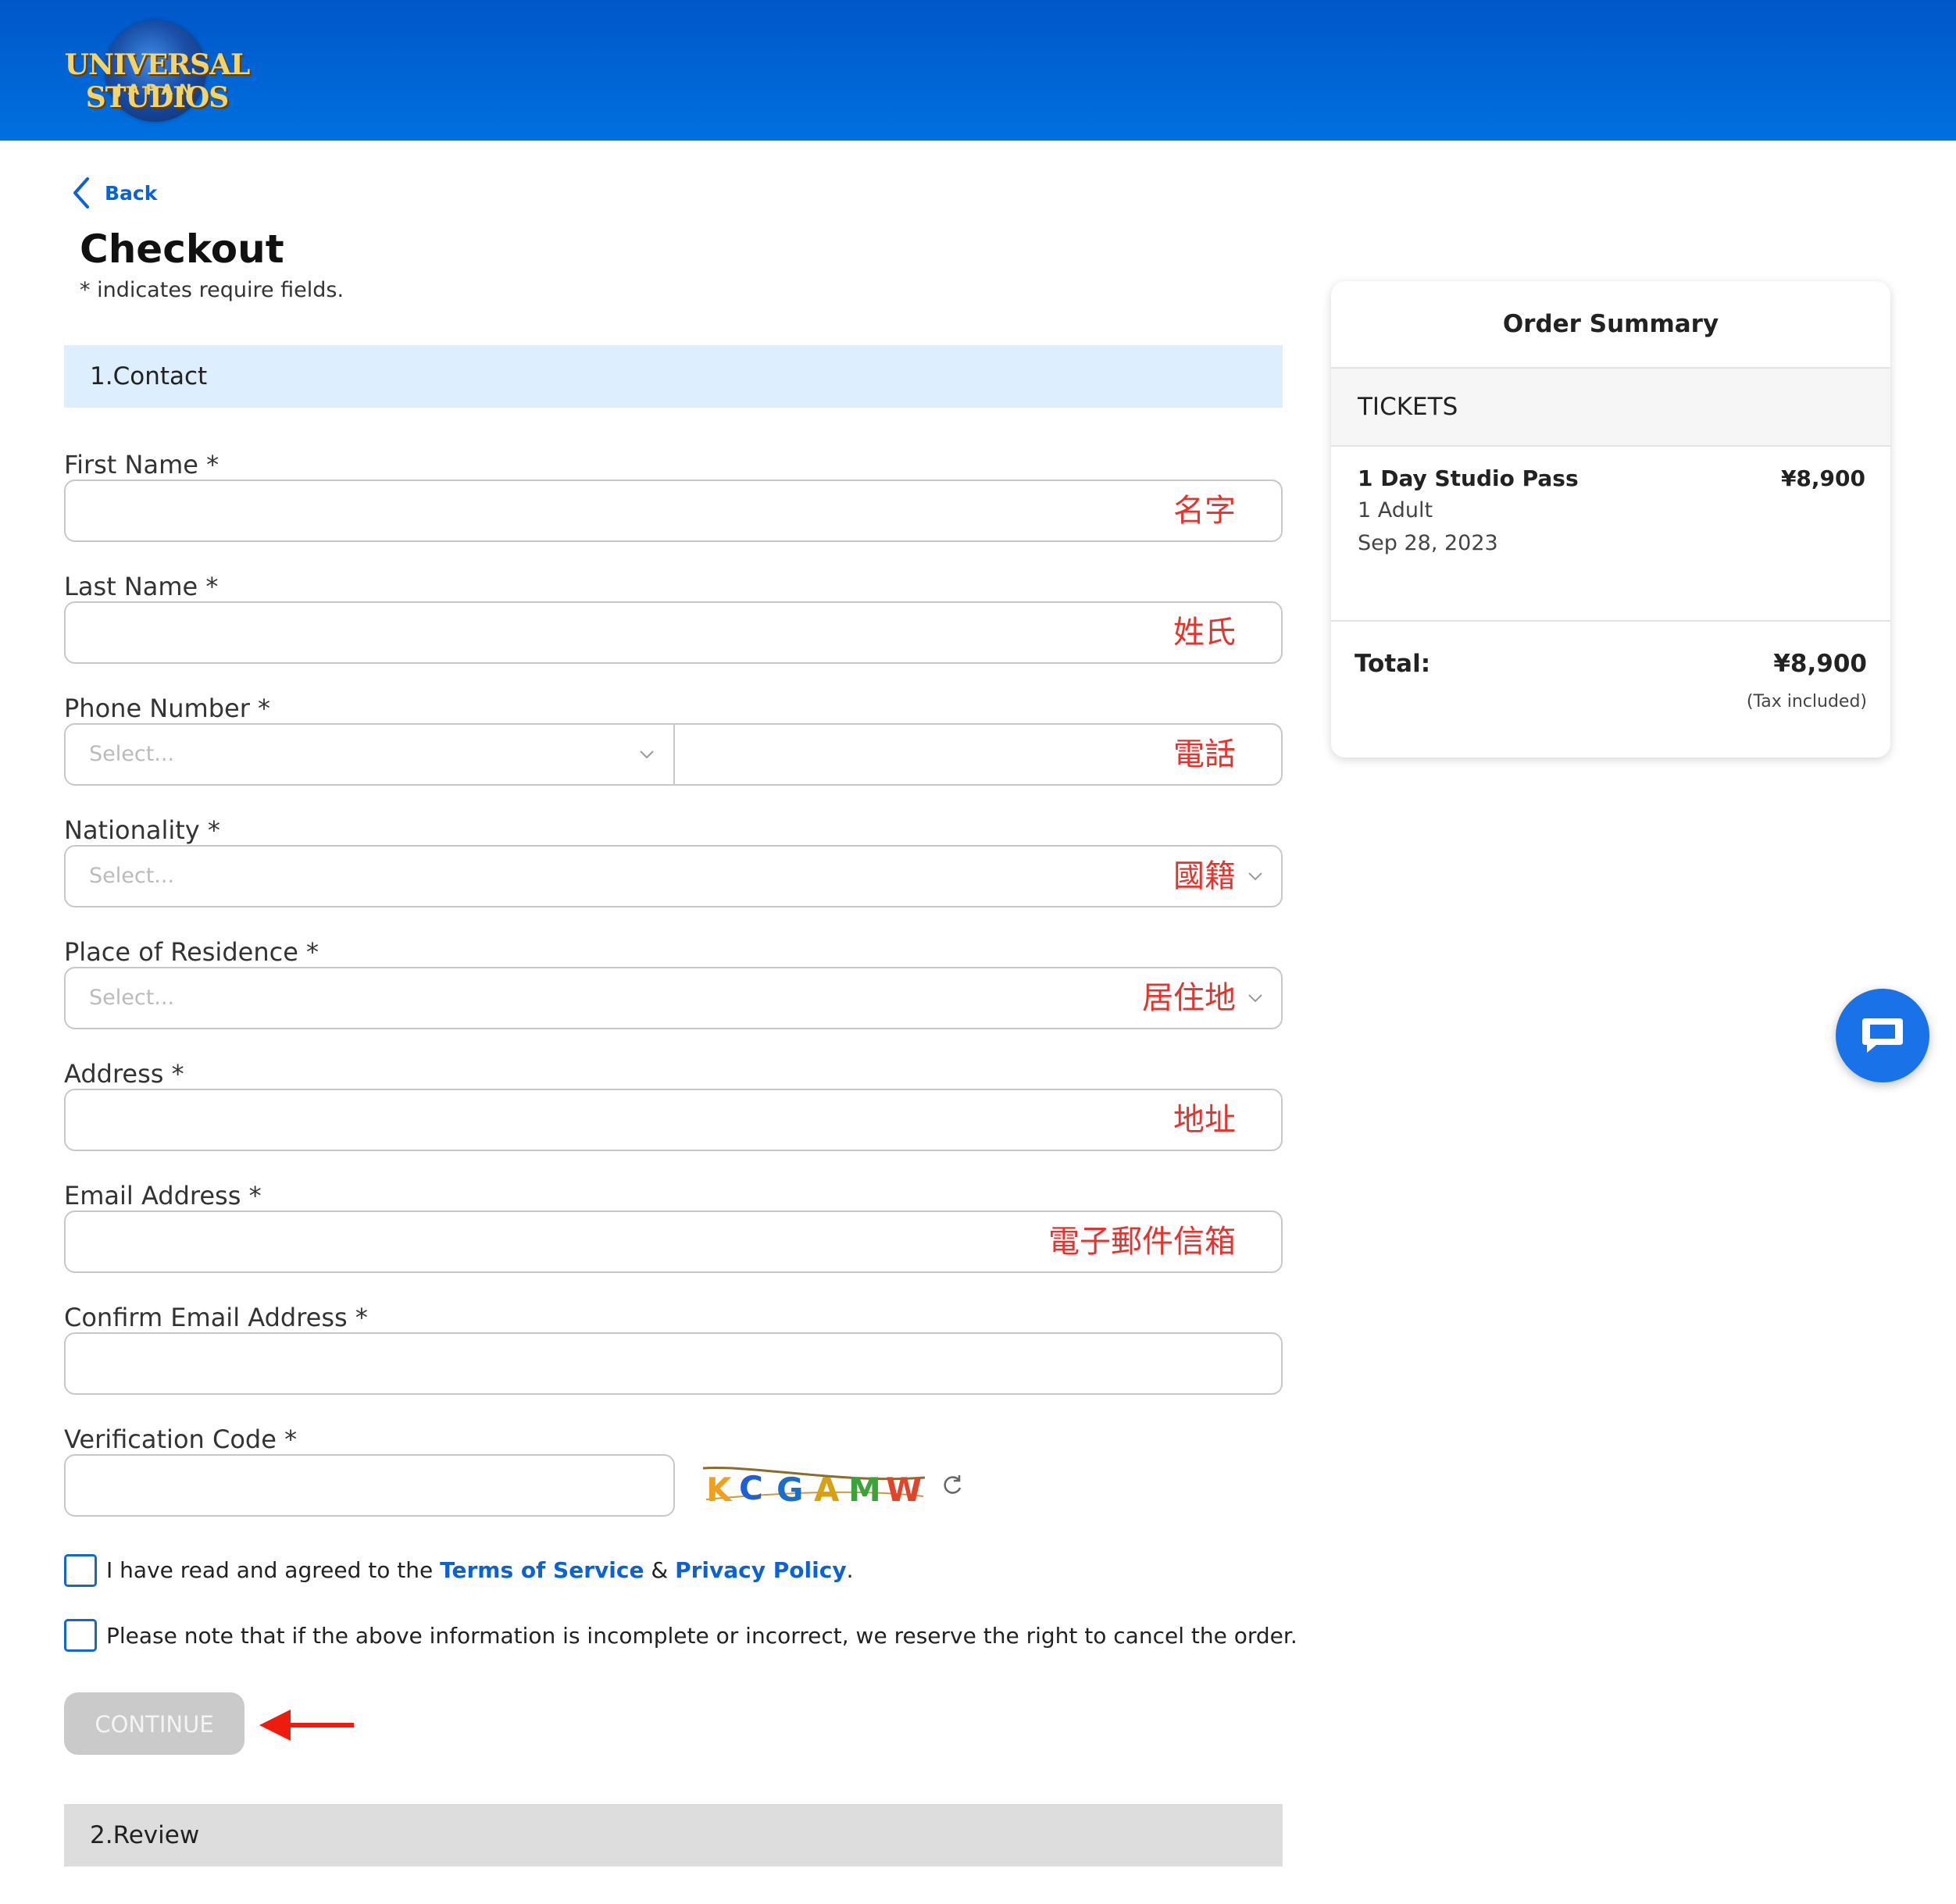 Image resolution: width=1956 pixels, height=1904 pixels. What do you see at coordinates (369, 1485) in the screenshot?
I see `verification-code-field` at bounding box center [369, 1485].